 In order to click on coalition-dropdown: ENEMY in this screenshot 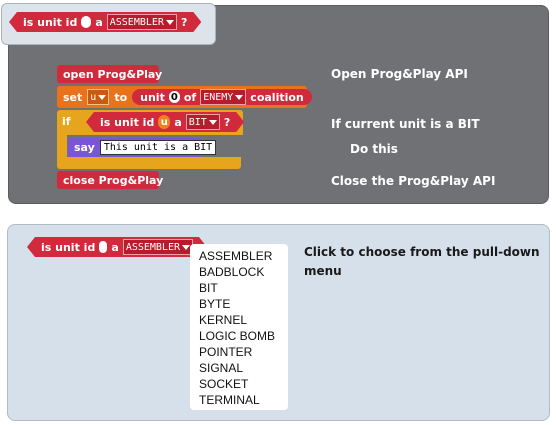, I will do `click(223, 97)`.